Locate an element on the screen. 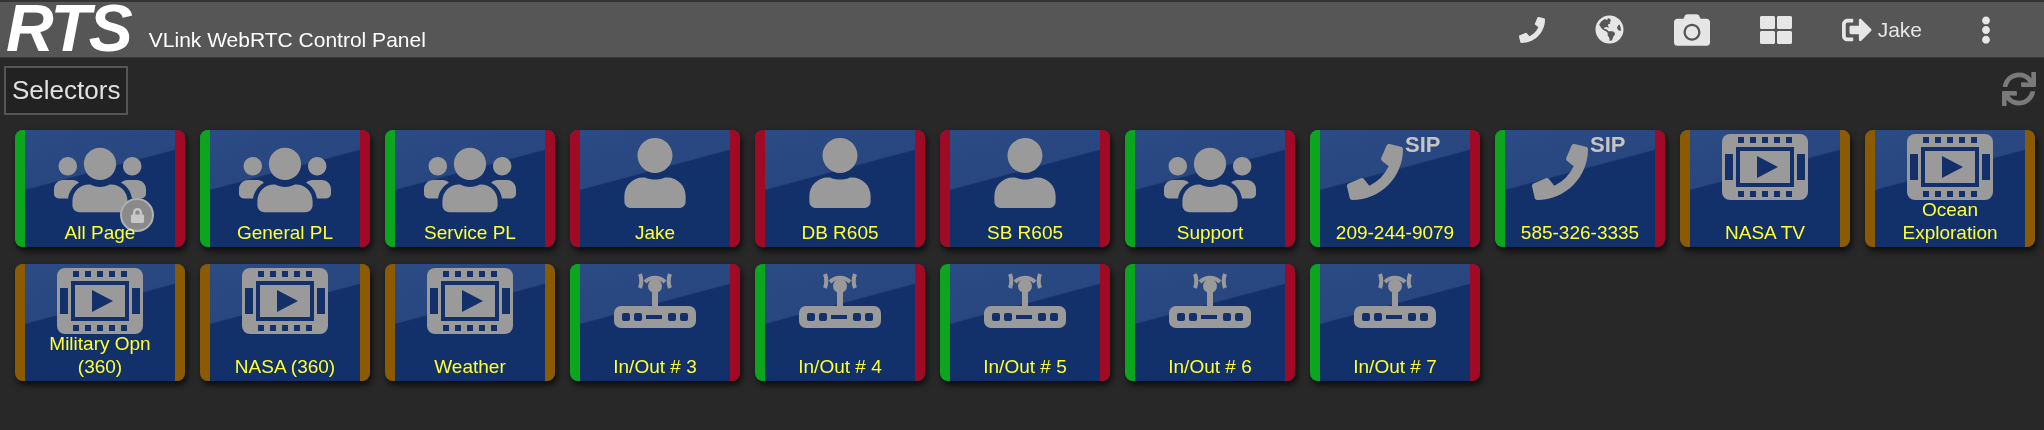  selector-tile: Service PL is located at coordinates (470, 188).